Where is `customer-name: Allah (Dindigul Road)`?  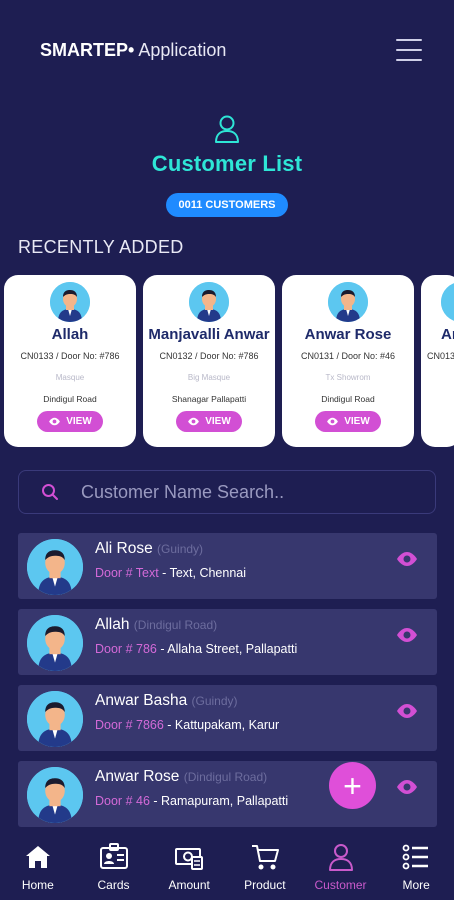
customer-name: Allah (Dindigul Road) is located at coordinates (156, 625).